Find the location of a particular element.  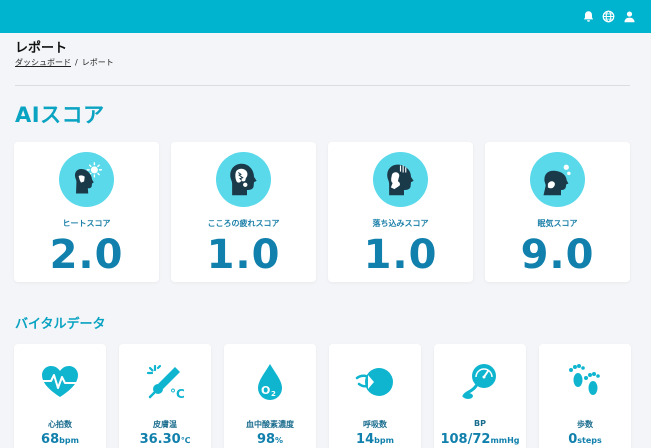

vital-label: 呼吸数 is located at coordinates (375, 424).